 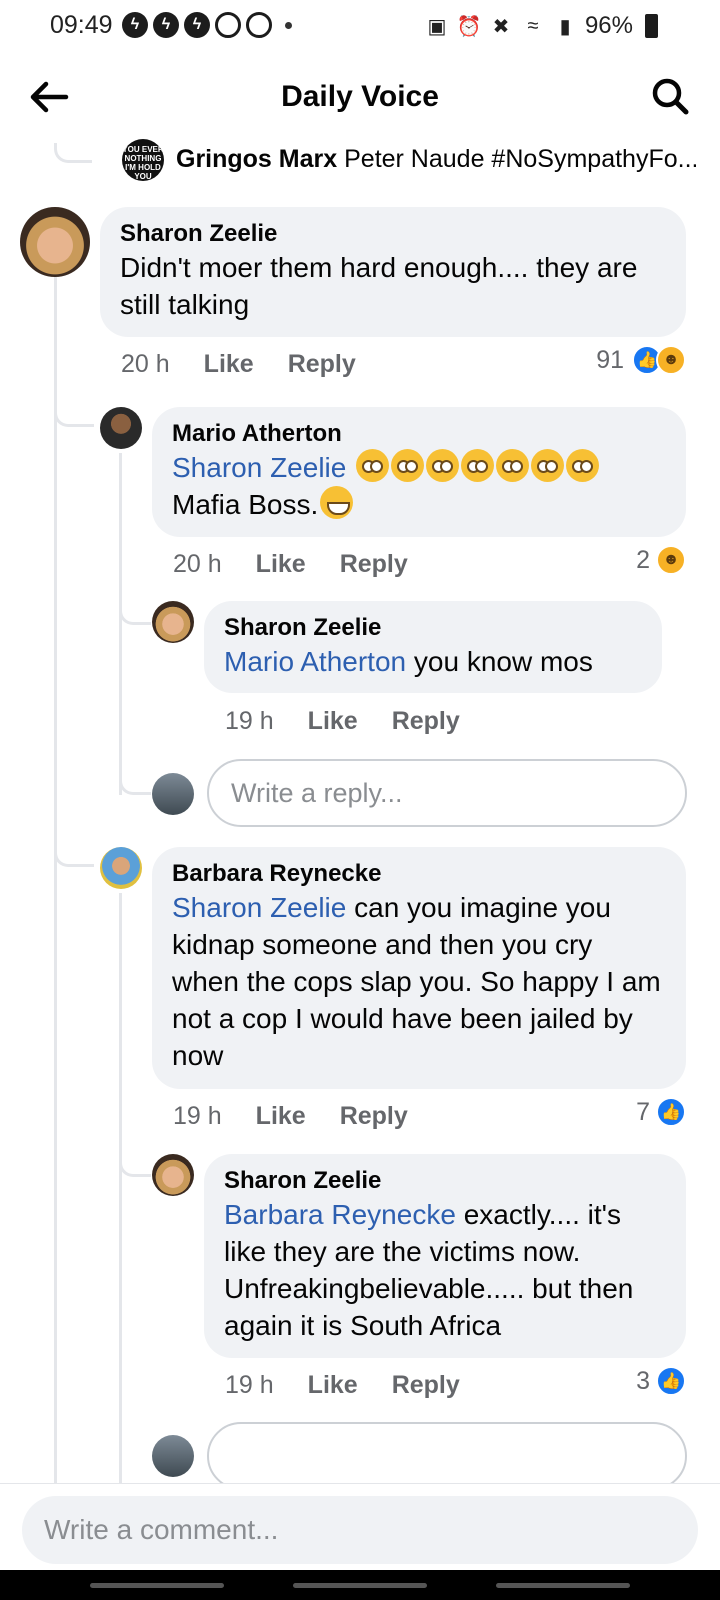 I want to click on grin-emoji-icon, so click(x=337, y=502).